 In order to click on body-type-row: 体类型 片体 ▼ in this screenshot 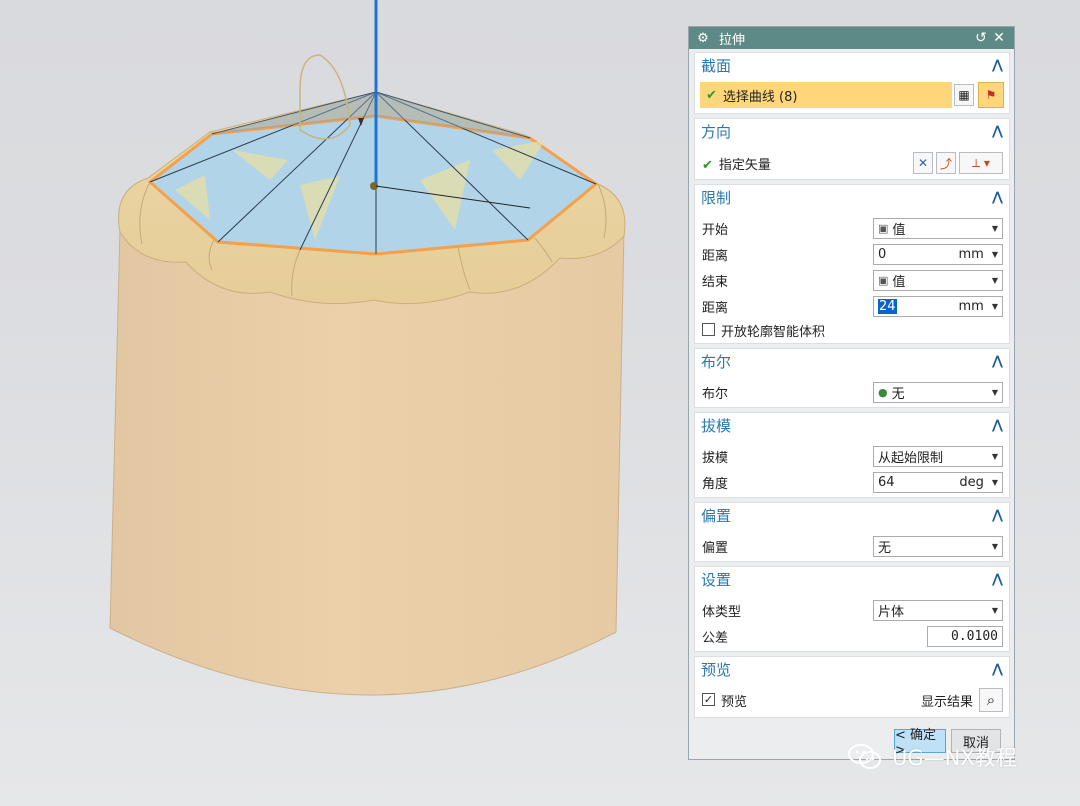, I will do `click(852, 610)`.